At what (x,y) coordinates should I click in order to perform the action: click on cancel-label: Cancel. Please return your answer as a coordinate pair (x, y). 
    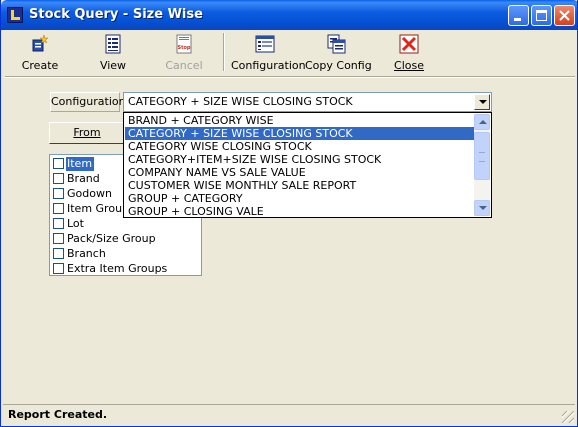
    Looking at the image, I should click on (184, 65).